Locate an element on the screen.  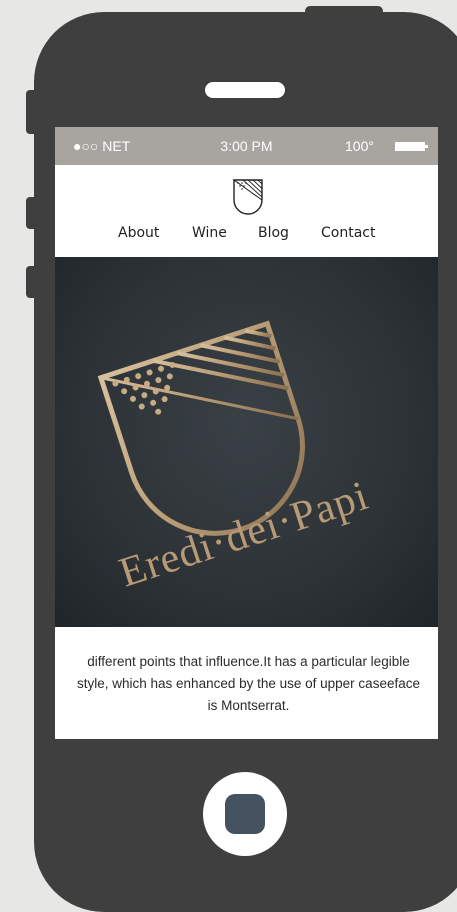
nav-wine-link: Wine is located at coordinates (209, 233).